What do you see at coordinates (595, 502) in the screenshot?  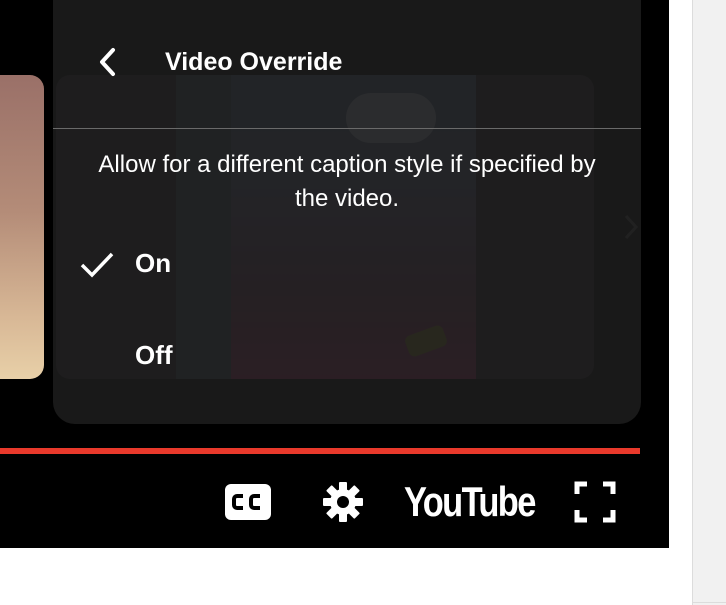 I see `fullscreen-icon` at bounding box center [595, 502].